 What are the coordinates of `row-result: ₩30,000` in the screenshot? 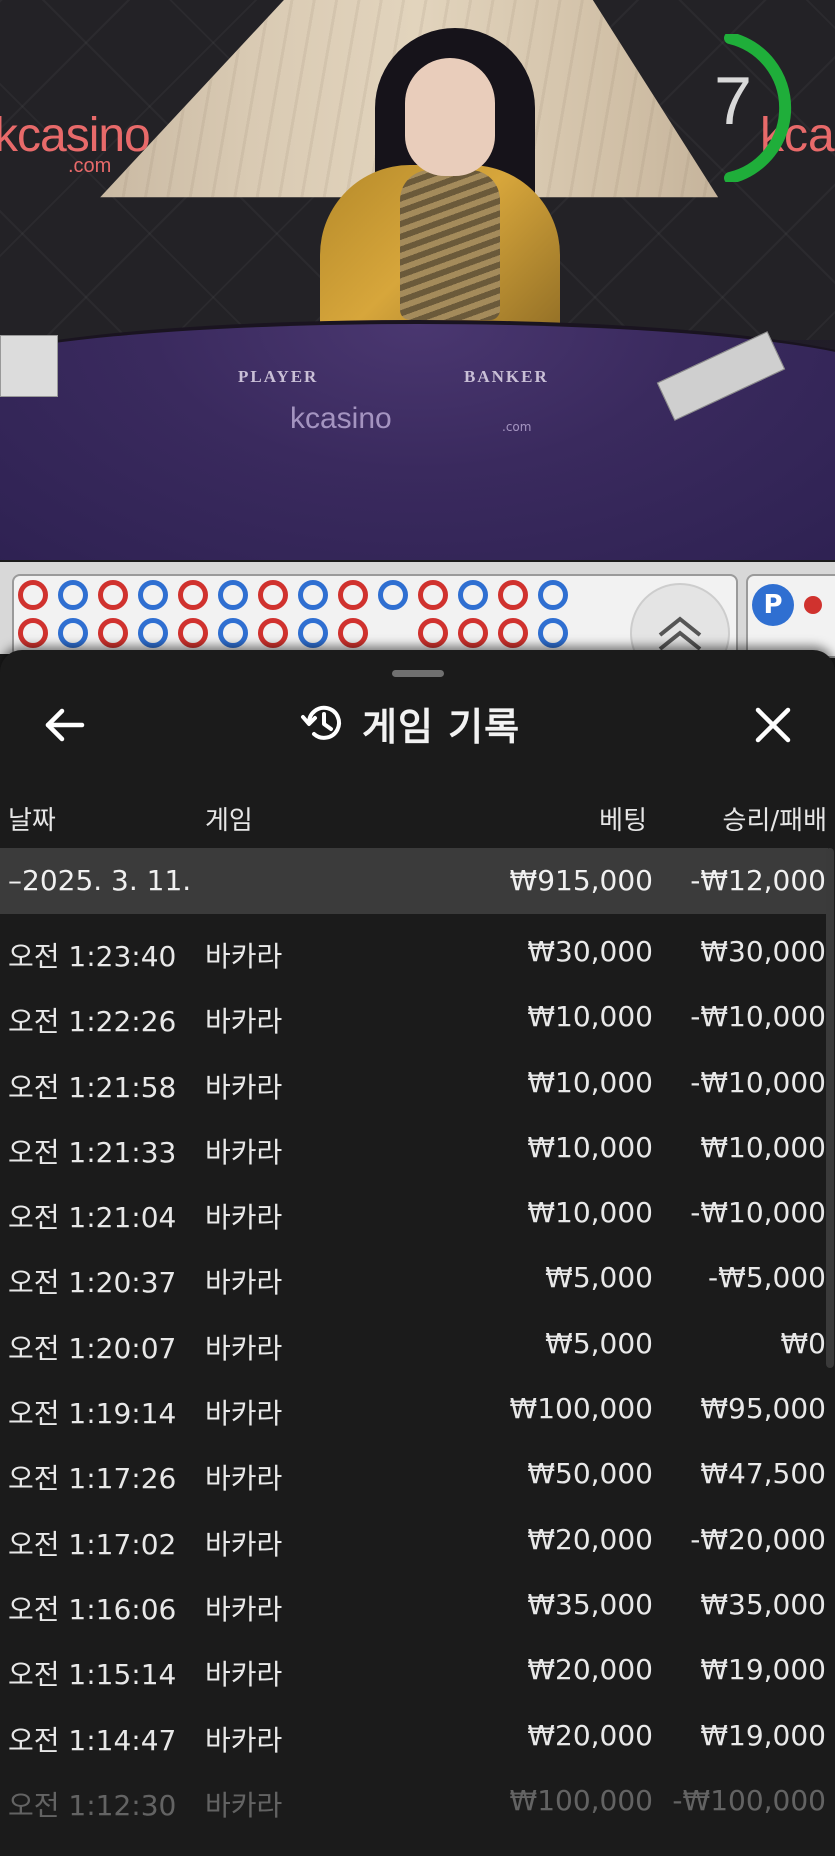 It's located at (763, 951).